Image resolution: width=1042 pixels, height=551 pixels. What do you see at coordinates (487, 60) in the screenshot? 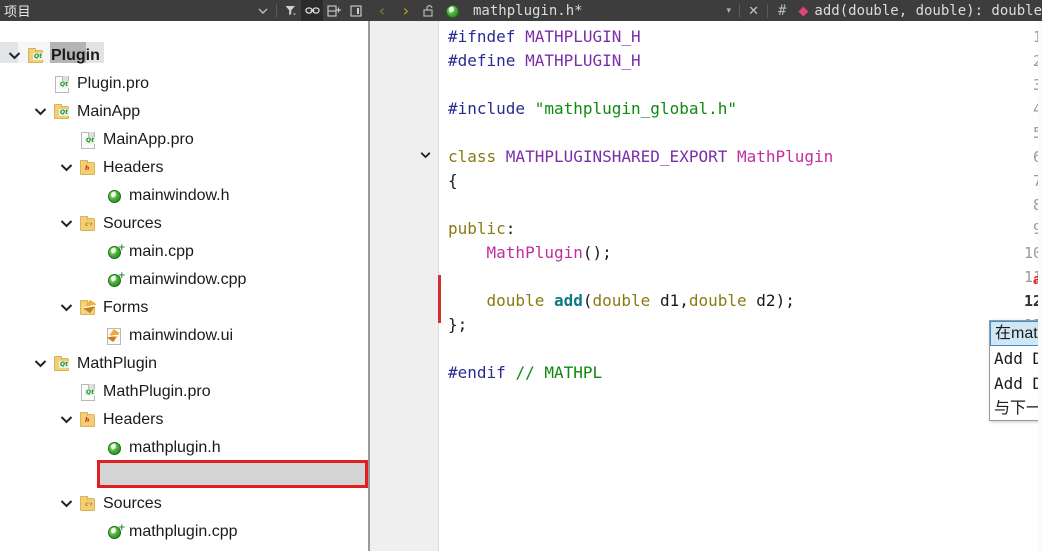
I see `code-token: #define` at bounding box center [487, 60].